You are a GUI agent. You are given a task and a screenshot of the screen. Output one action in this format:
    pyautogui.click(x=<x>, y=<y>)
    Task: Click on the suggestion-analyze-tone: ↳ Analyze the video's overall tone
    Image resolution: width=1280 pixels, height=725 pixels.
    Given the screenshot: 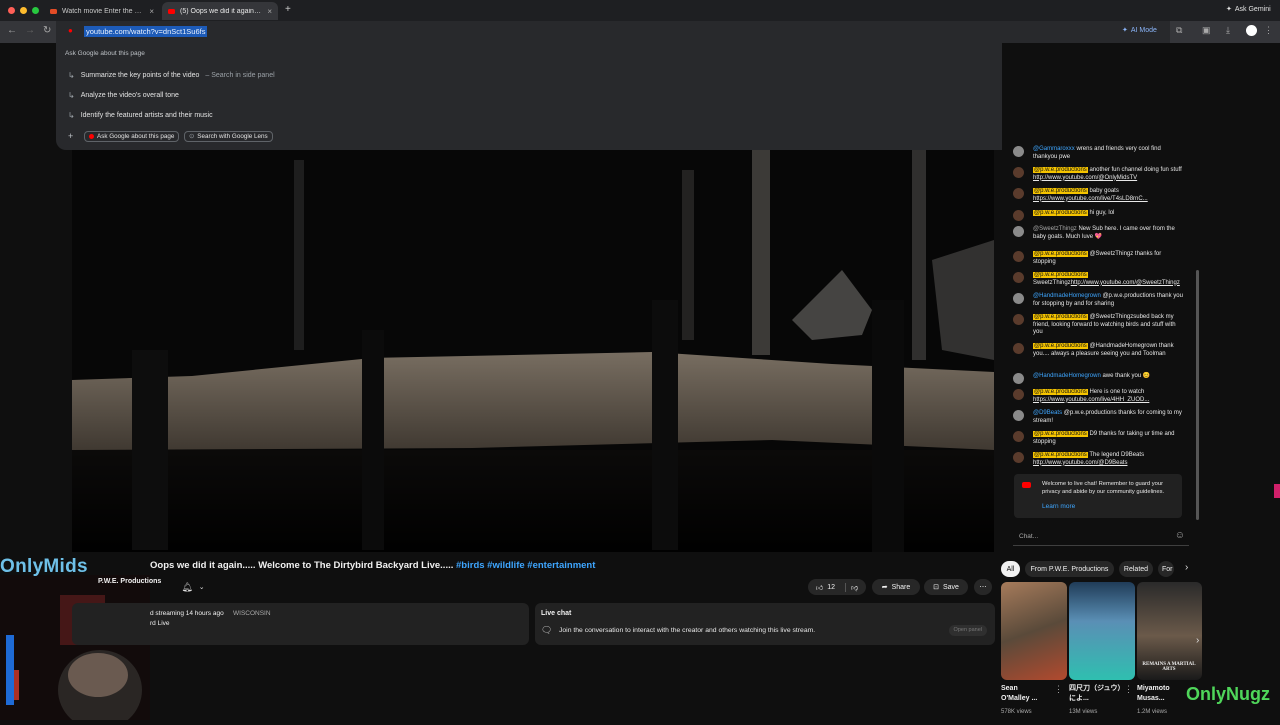 What is the action you would take?
    pyautogui.click(x=123, y=95)
    